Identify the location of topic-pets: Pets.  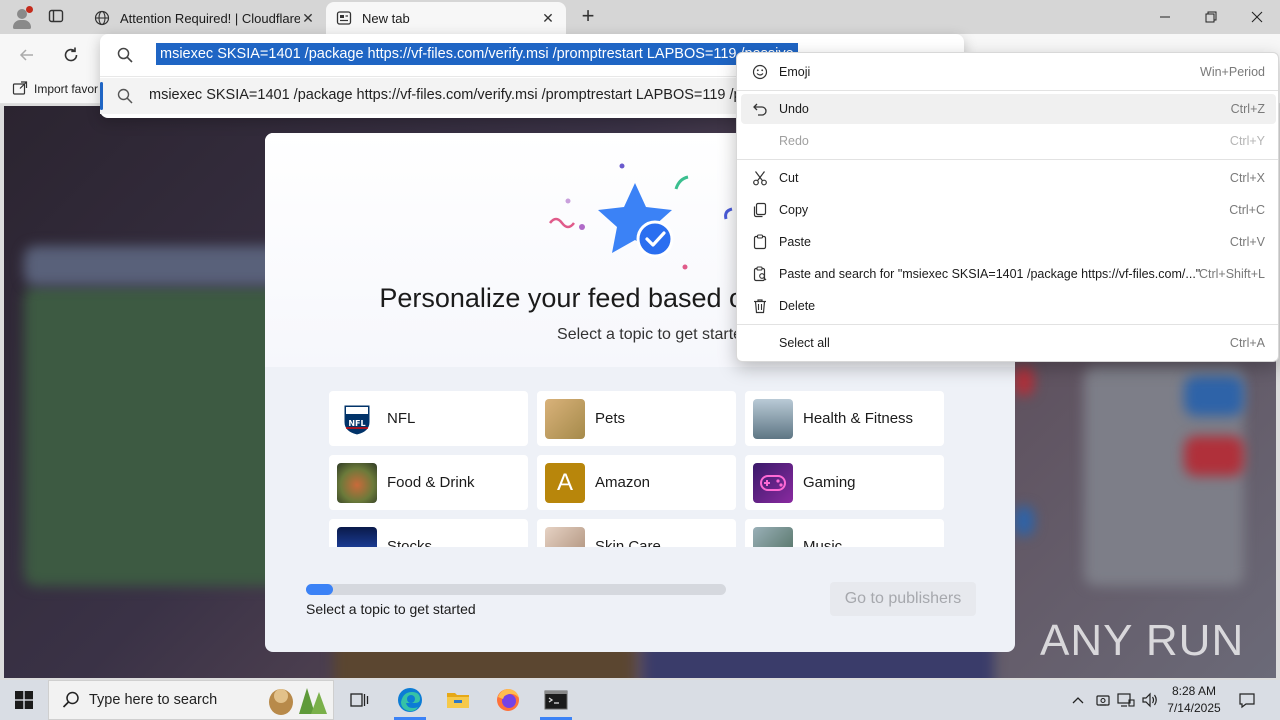
(636, 418).